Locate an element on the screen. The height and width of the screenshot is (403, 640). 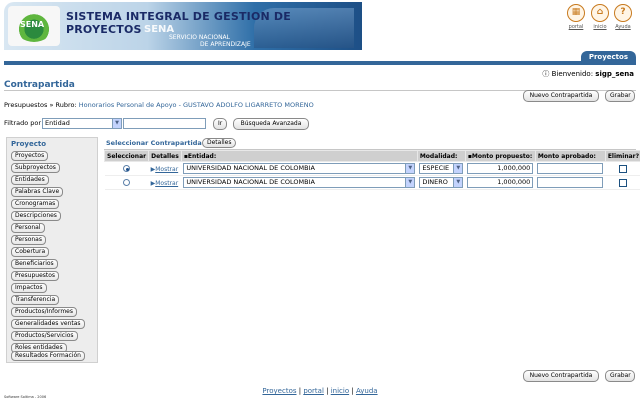
help-icon: ? is located at coordinates (623, 13).